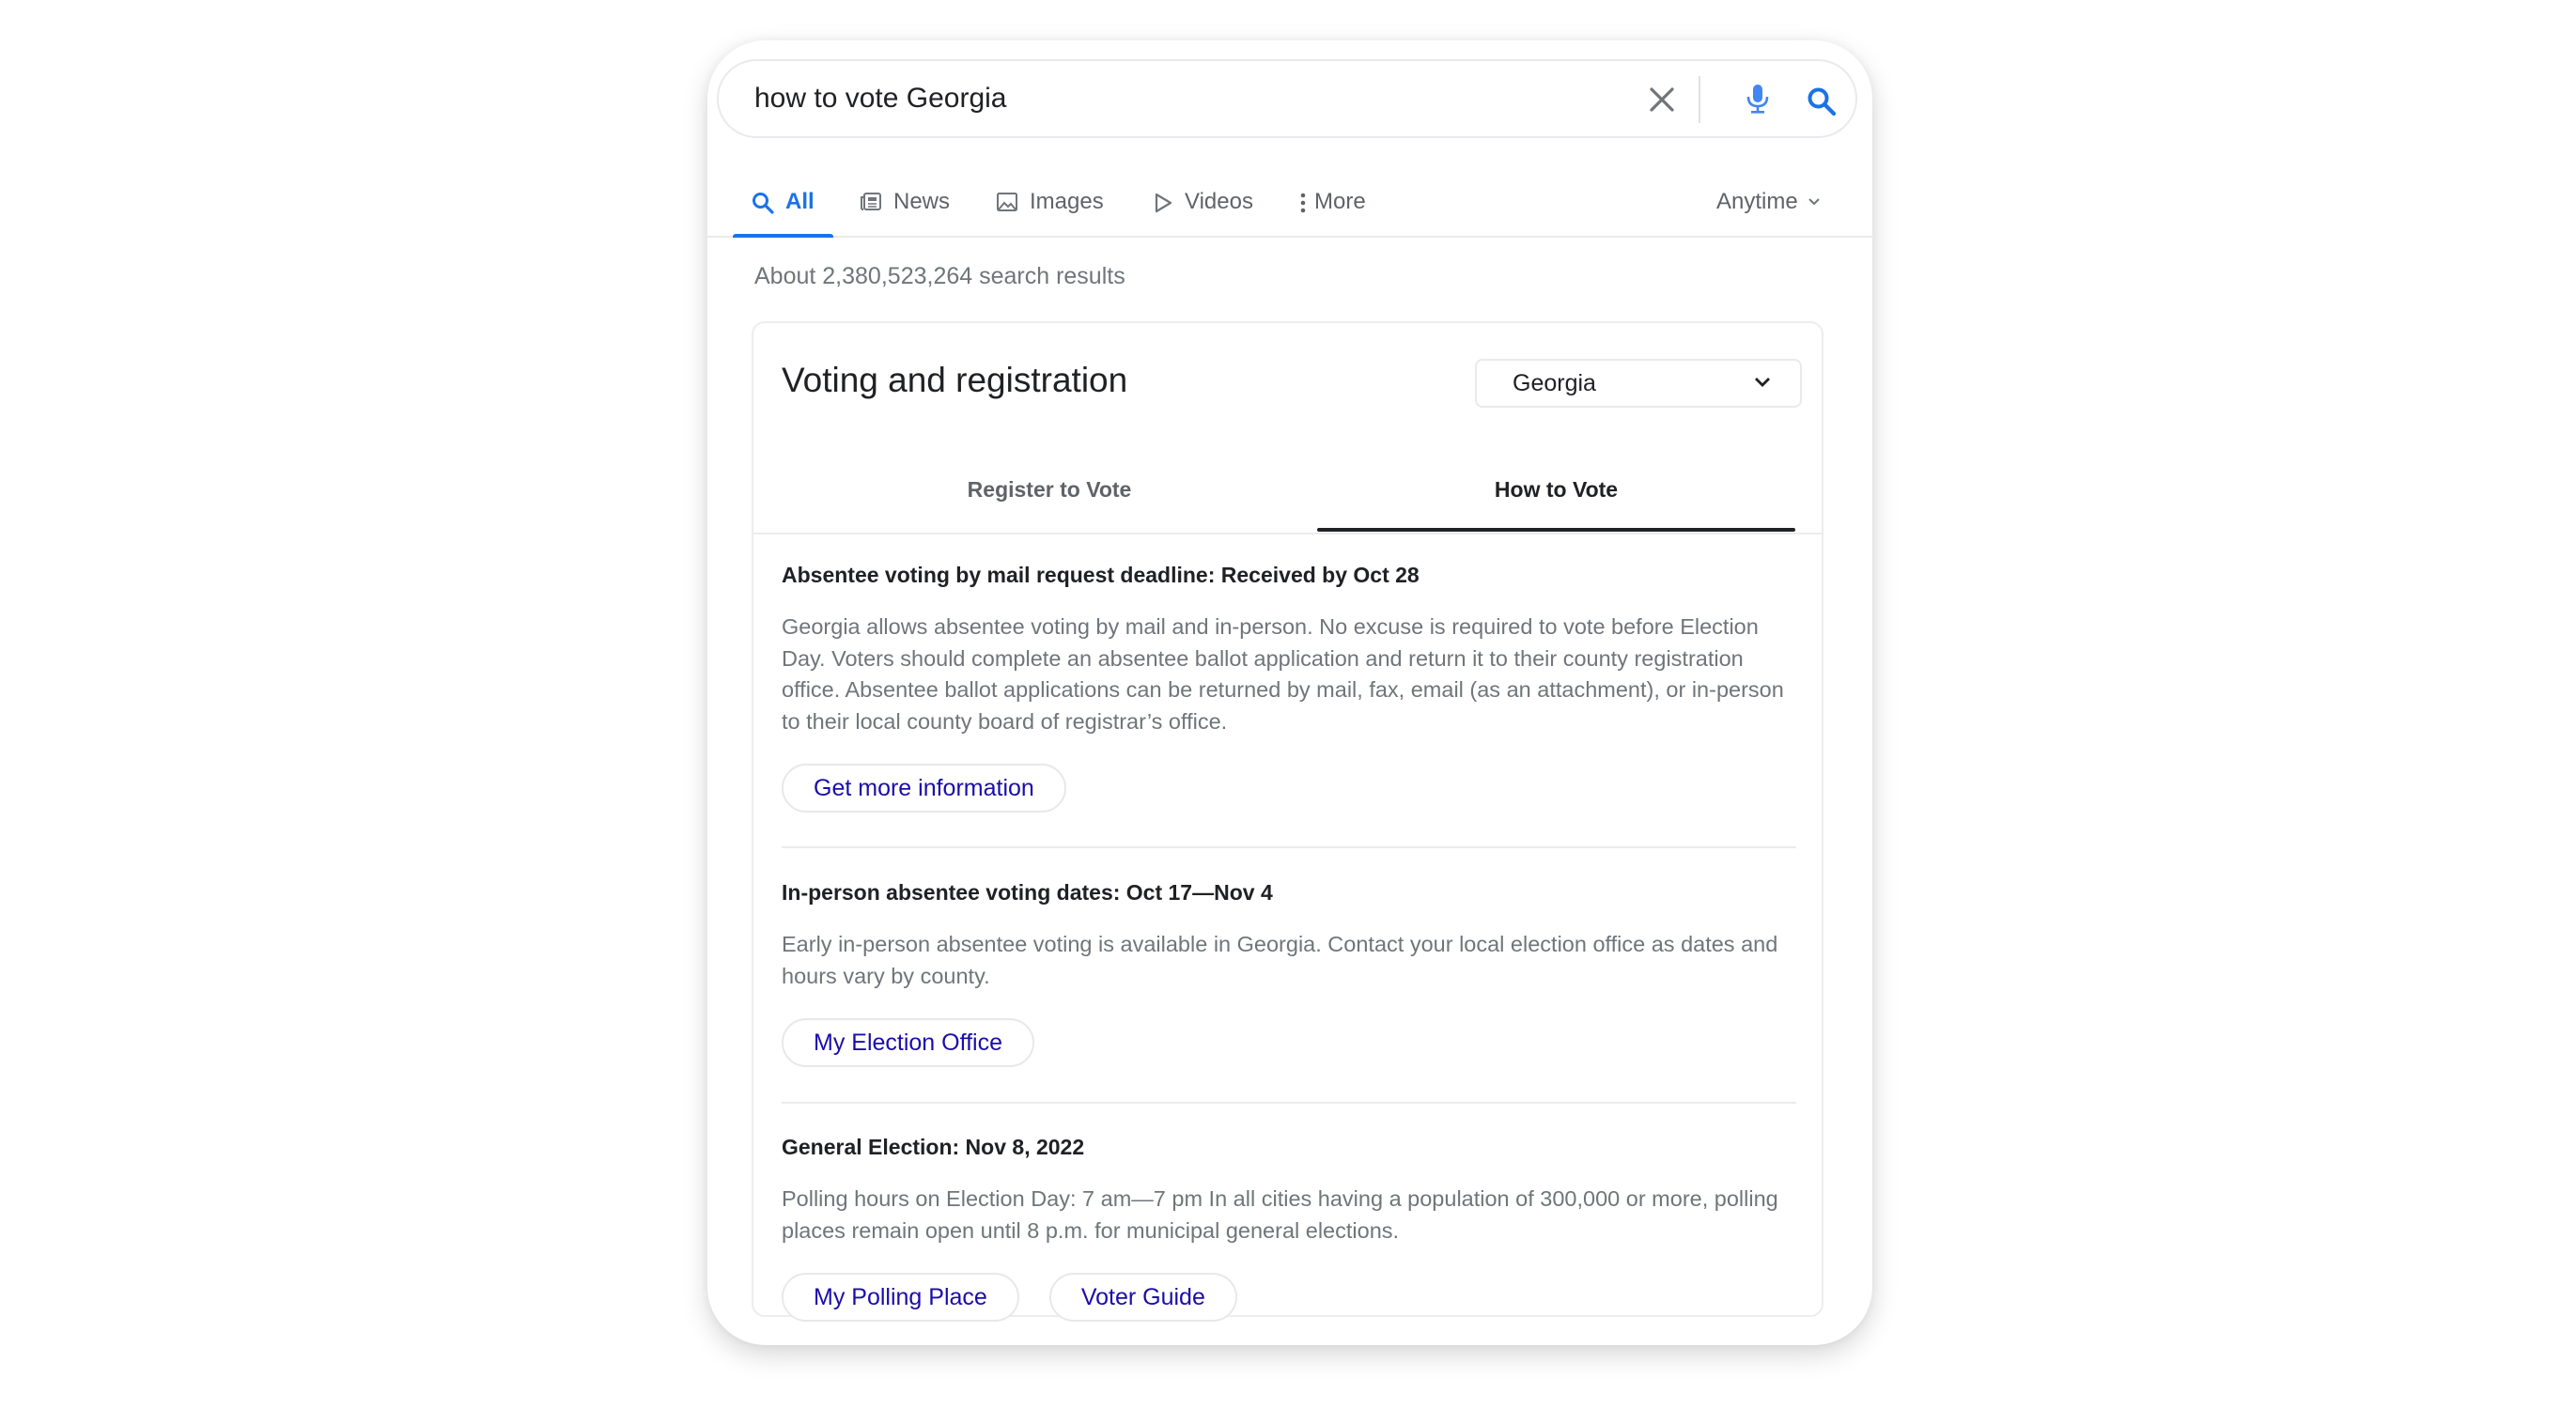 This screenshot has height=1409, width=2576. What do you see at coordinates (1556, 480) in the screenshot?
I see `tab-how-to-vote: How to Vote` at bounding box center [1556, 480].